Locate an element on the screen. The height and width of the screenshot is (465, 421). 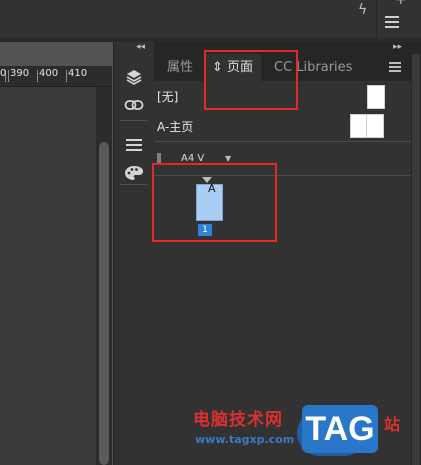
a-master-left-page-thumbnail is located at coordinates (358, 126).